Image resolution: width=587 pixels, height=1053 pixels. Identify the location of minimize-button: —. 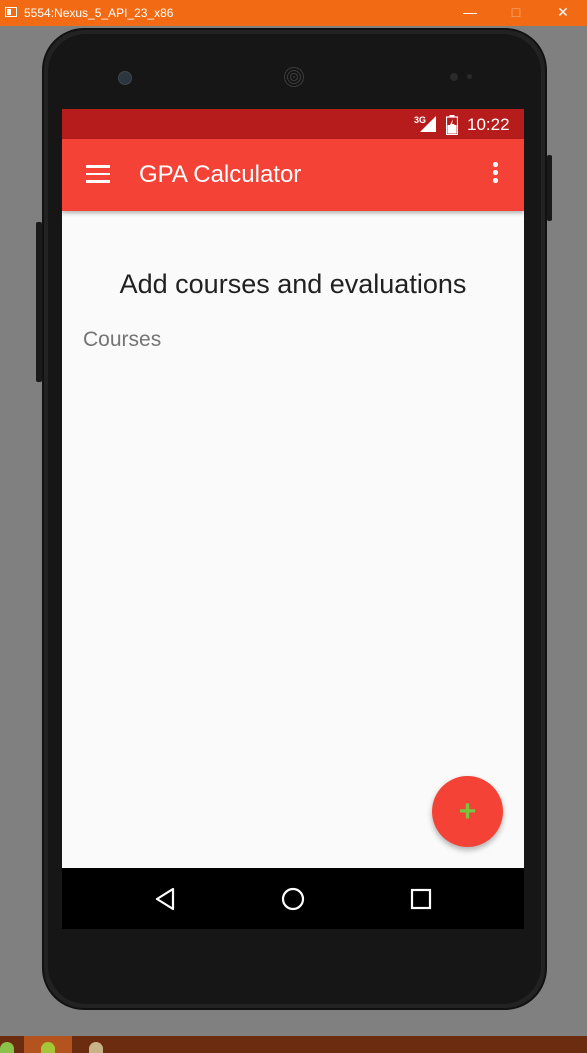
(470, 12).